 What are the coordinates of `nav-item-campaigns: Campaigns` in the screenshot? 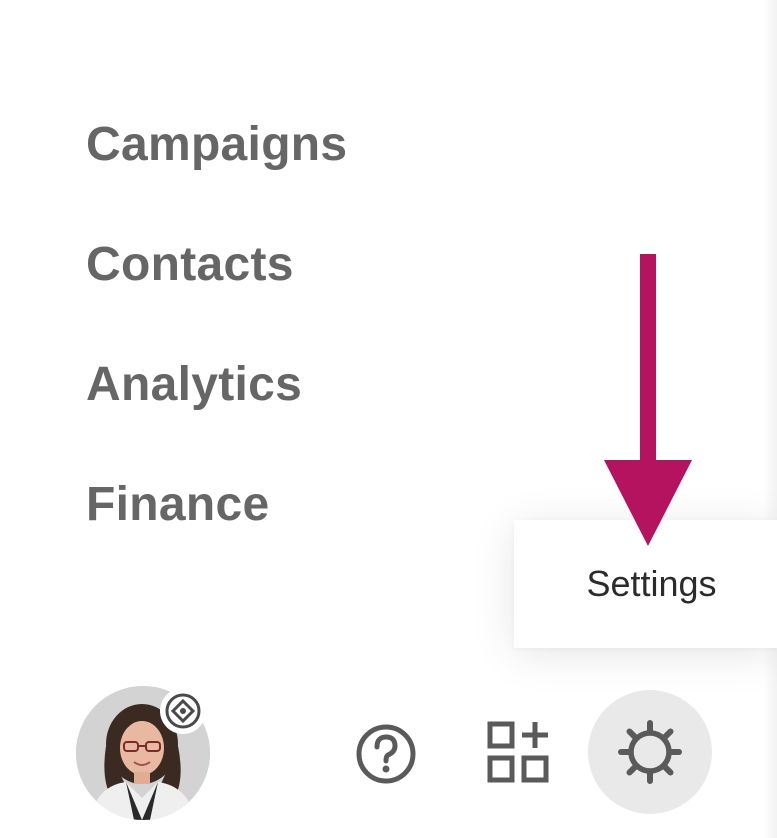 It's located at (216, 175).